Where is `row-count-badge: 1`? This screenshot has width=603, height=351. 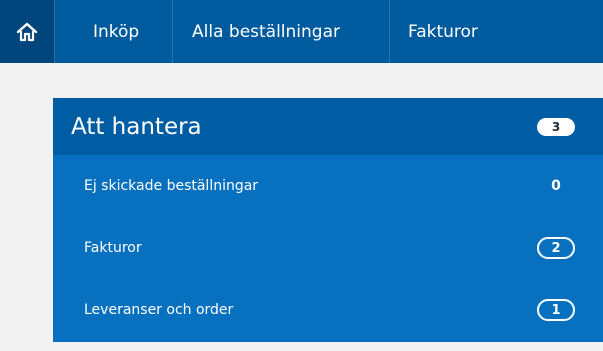
row-count-badge: 1 is located at coordinates (556, 310).